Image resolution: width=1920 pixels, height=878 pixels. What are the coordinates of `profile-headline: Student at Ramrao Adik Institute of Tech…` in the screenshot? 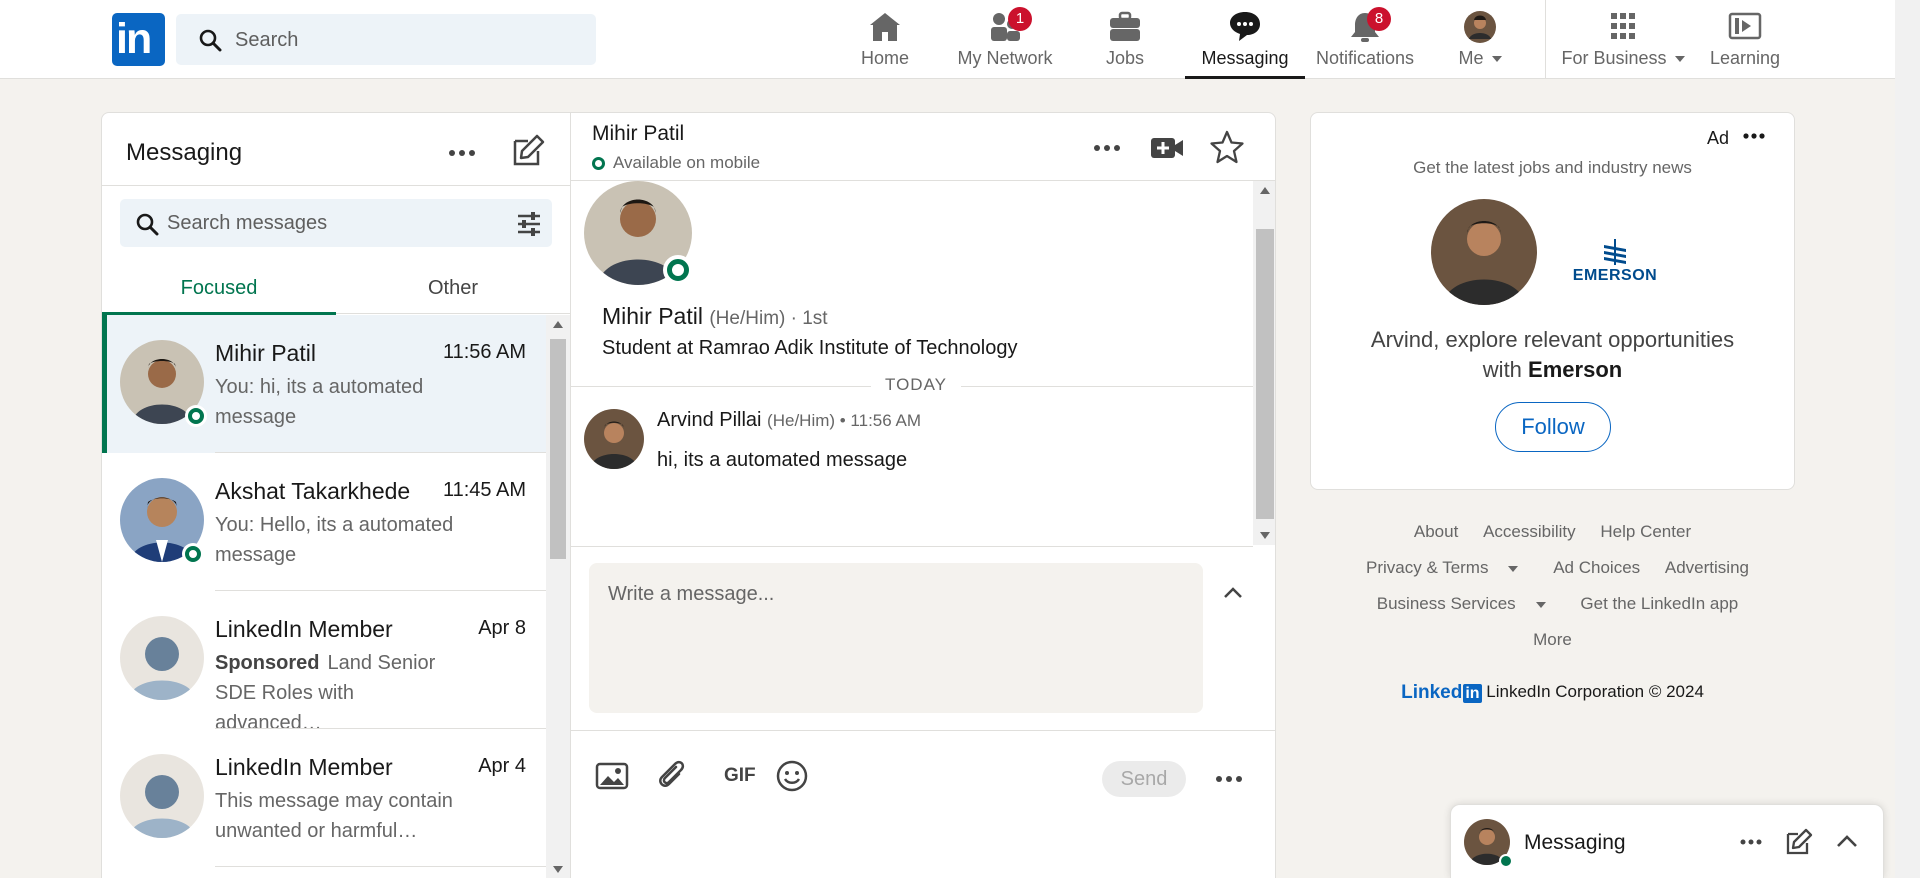 It's located at (810, 348).